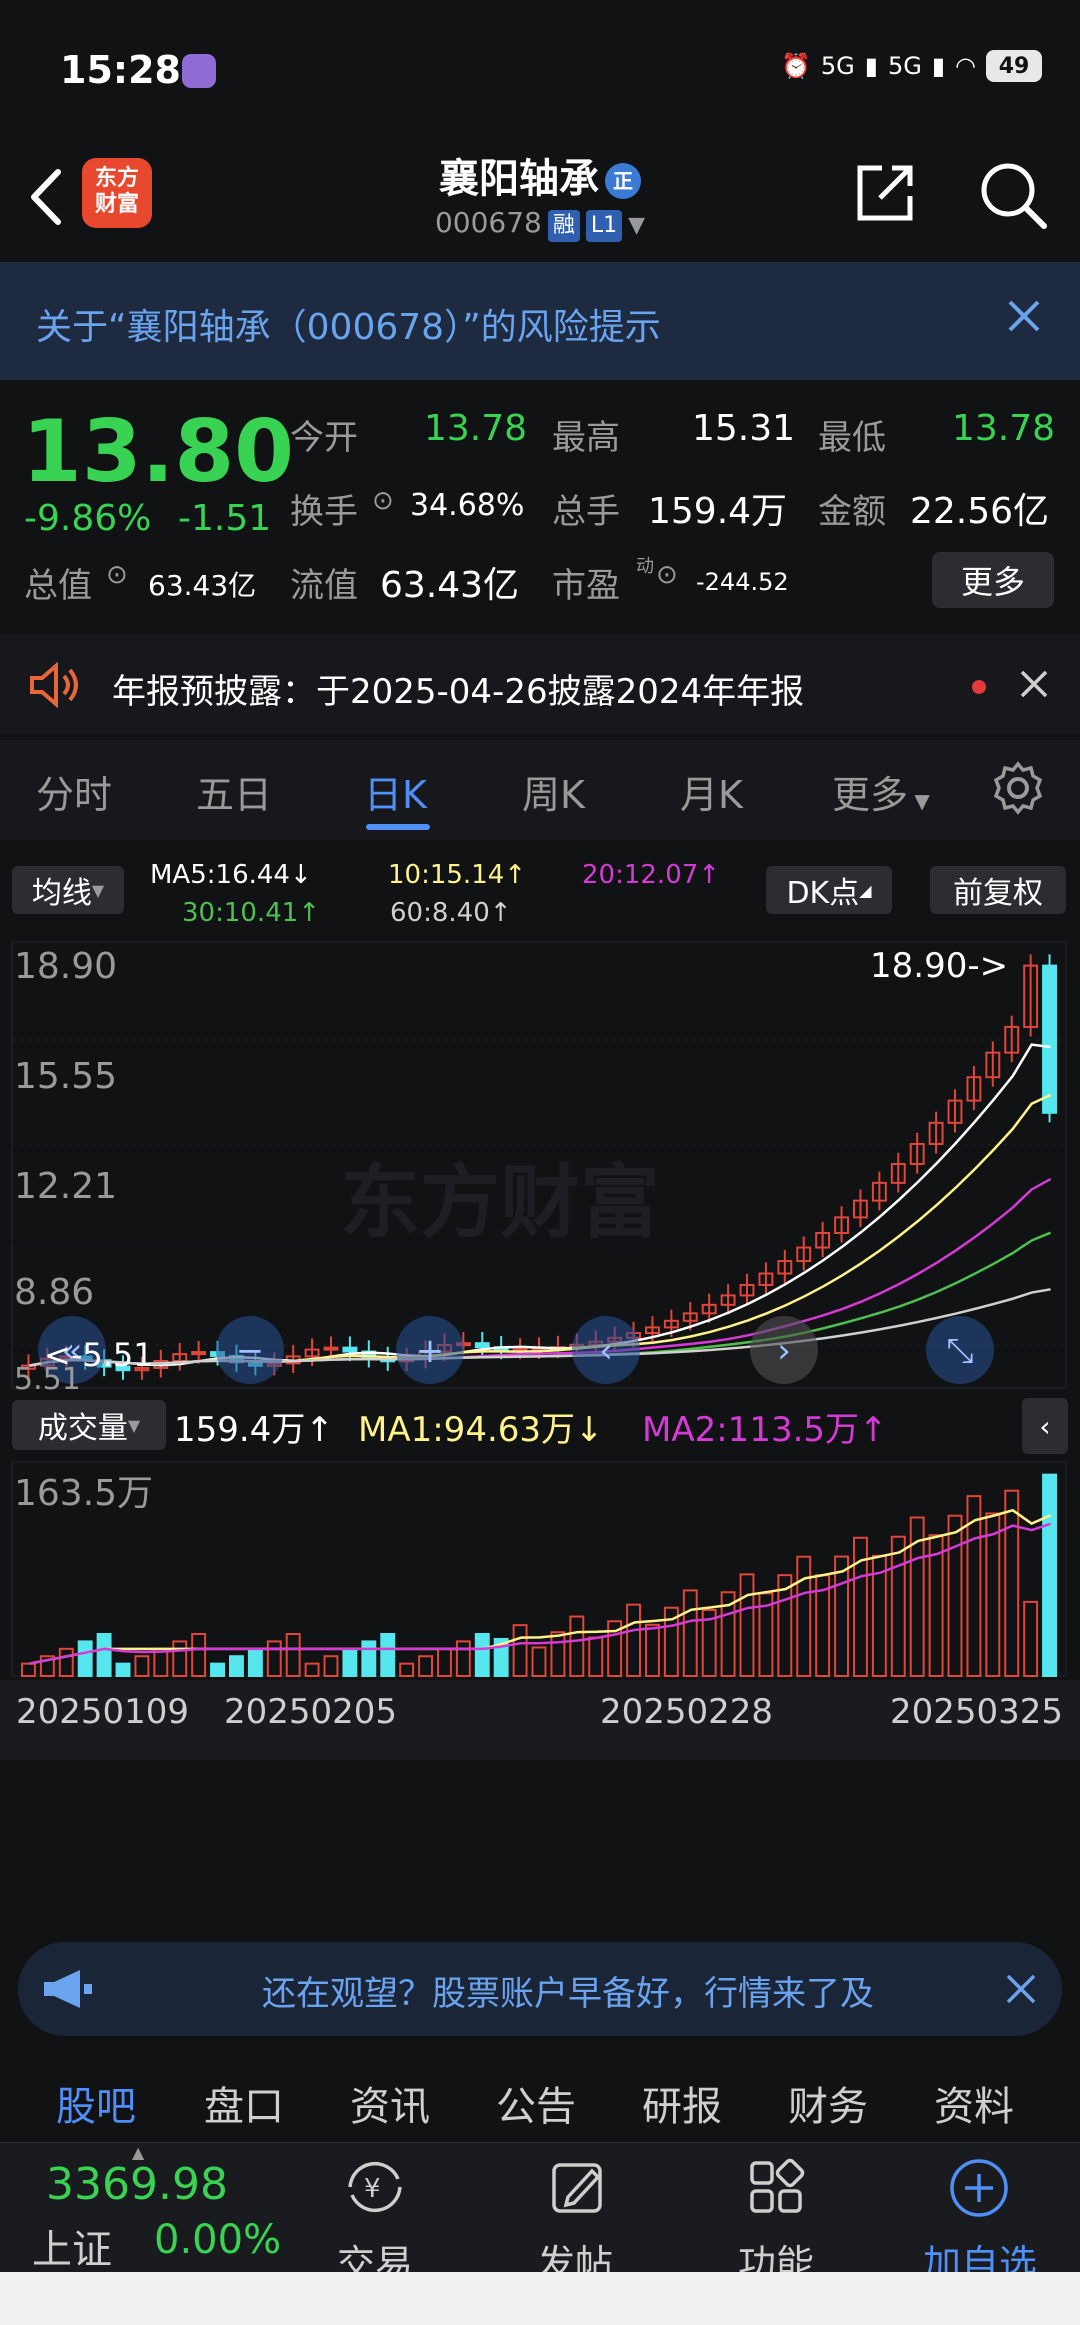  I want to click on notice-text: 年报预披露：于2025-04-26披露2024年年报, so click(458, 692).